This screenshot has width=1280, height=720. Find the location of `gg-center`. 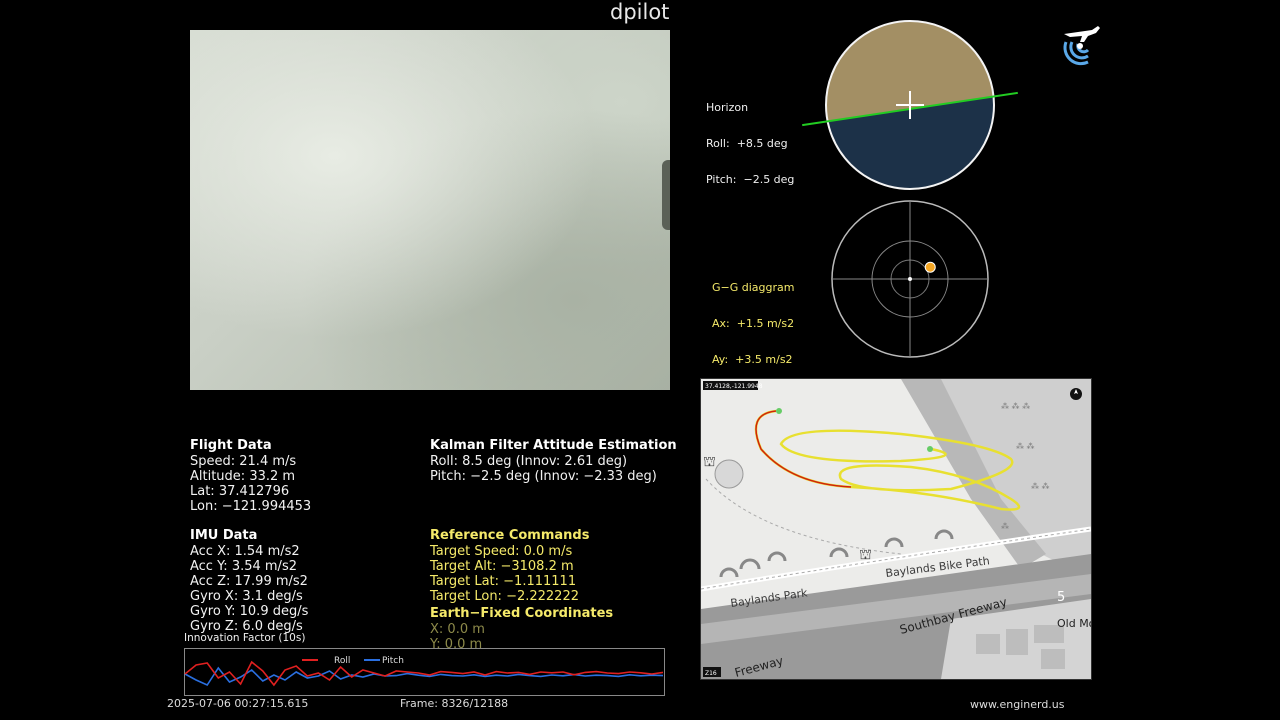

gg-center is located at coordinates (910, 279).